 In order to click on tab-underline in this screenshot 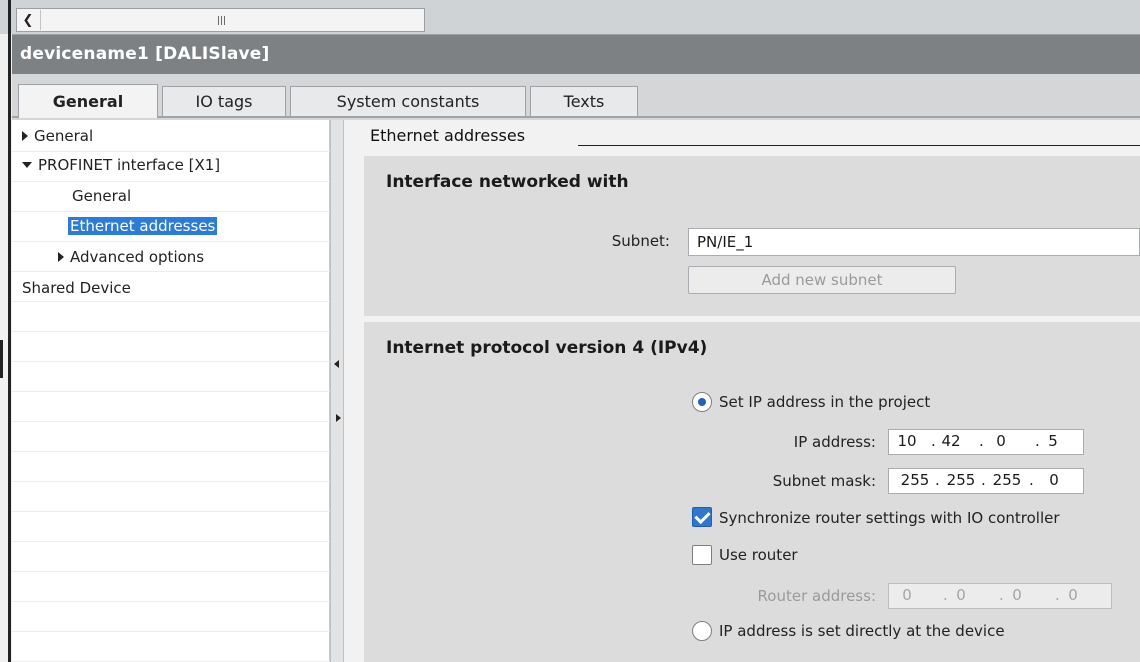, I will do `click(576, 117)`.